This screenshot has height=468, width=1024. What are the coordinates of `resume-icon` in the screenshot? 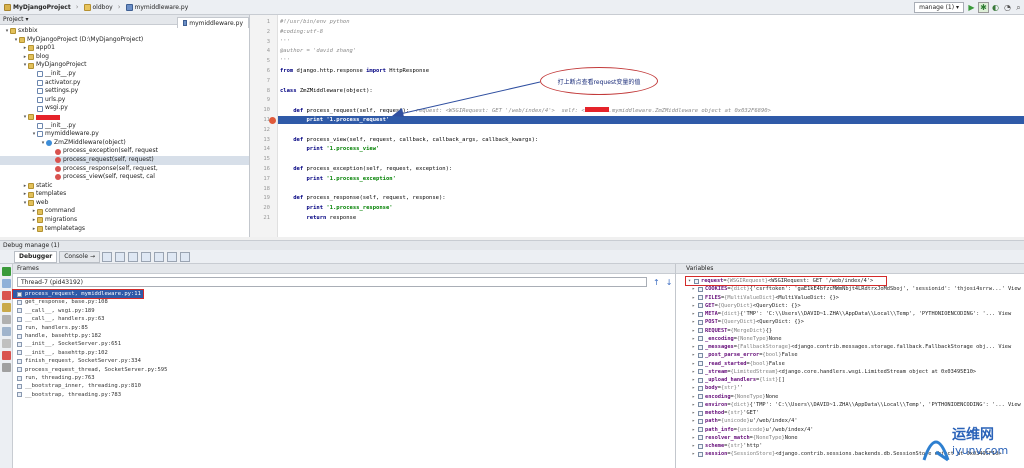 It's located at (6, 271).